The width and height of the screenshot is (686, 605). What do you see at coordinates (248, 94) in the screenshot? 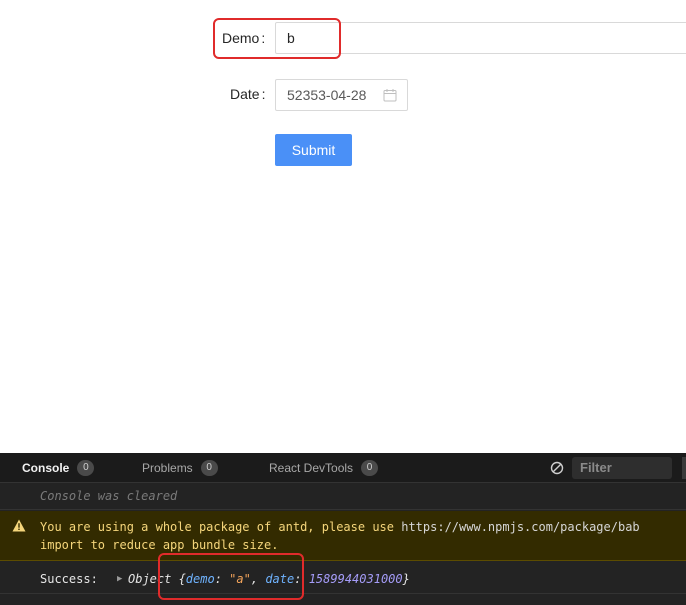
I see `date-label: Date:` at bounding box center [248, 94].